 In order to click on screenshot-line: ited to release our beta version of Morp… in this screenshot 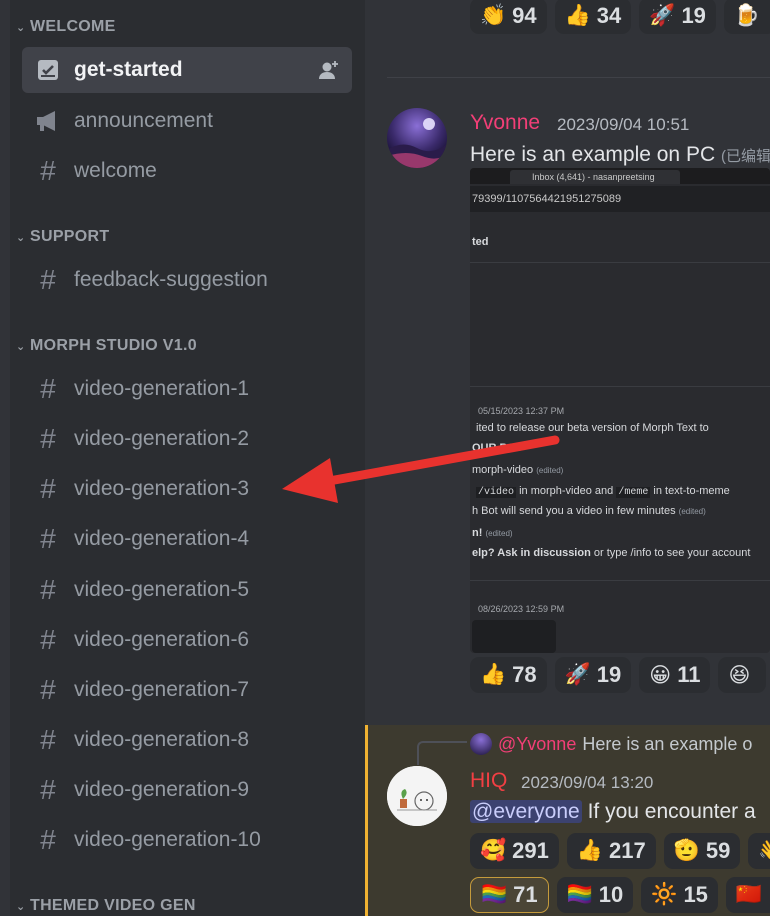, I will do `click(592, 428)`.